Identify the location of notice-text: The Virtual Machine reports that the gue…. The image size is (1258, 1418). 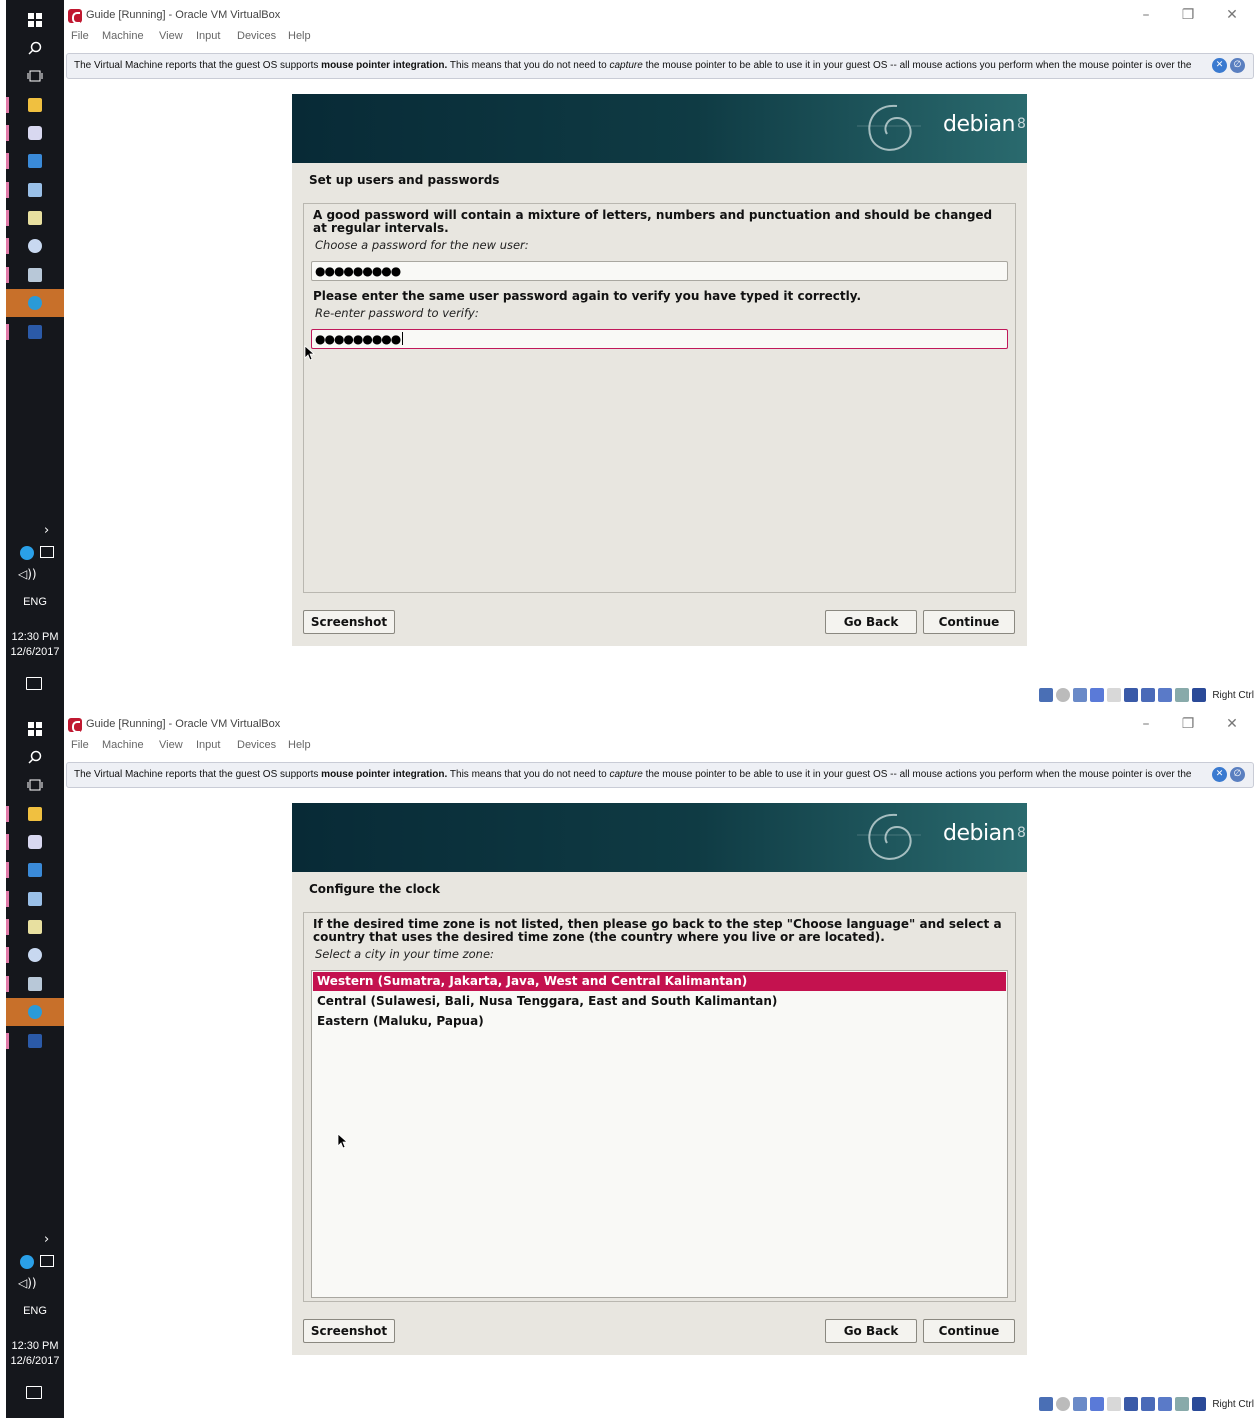
(633, 65).